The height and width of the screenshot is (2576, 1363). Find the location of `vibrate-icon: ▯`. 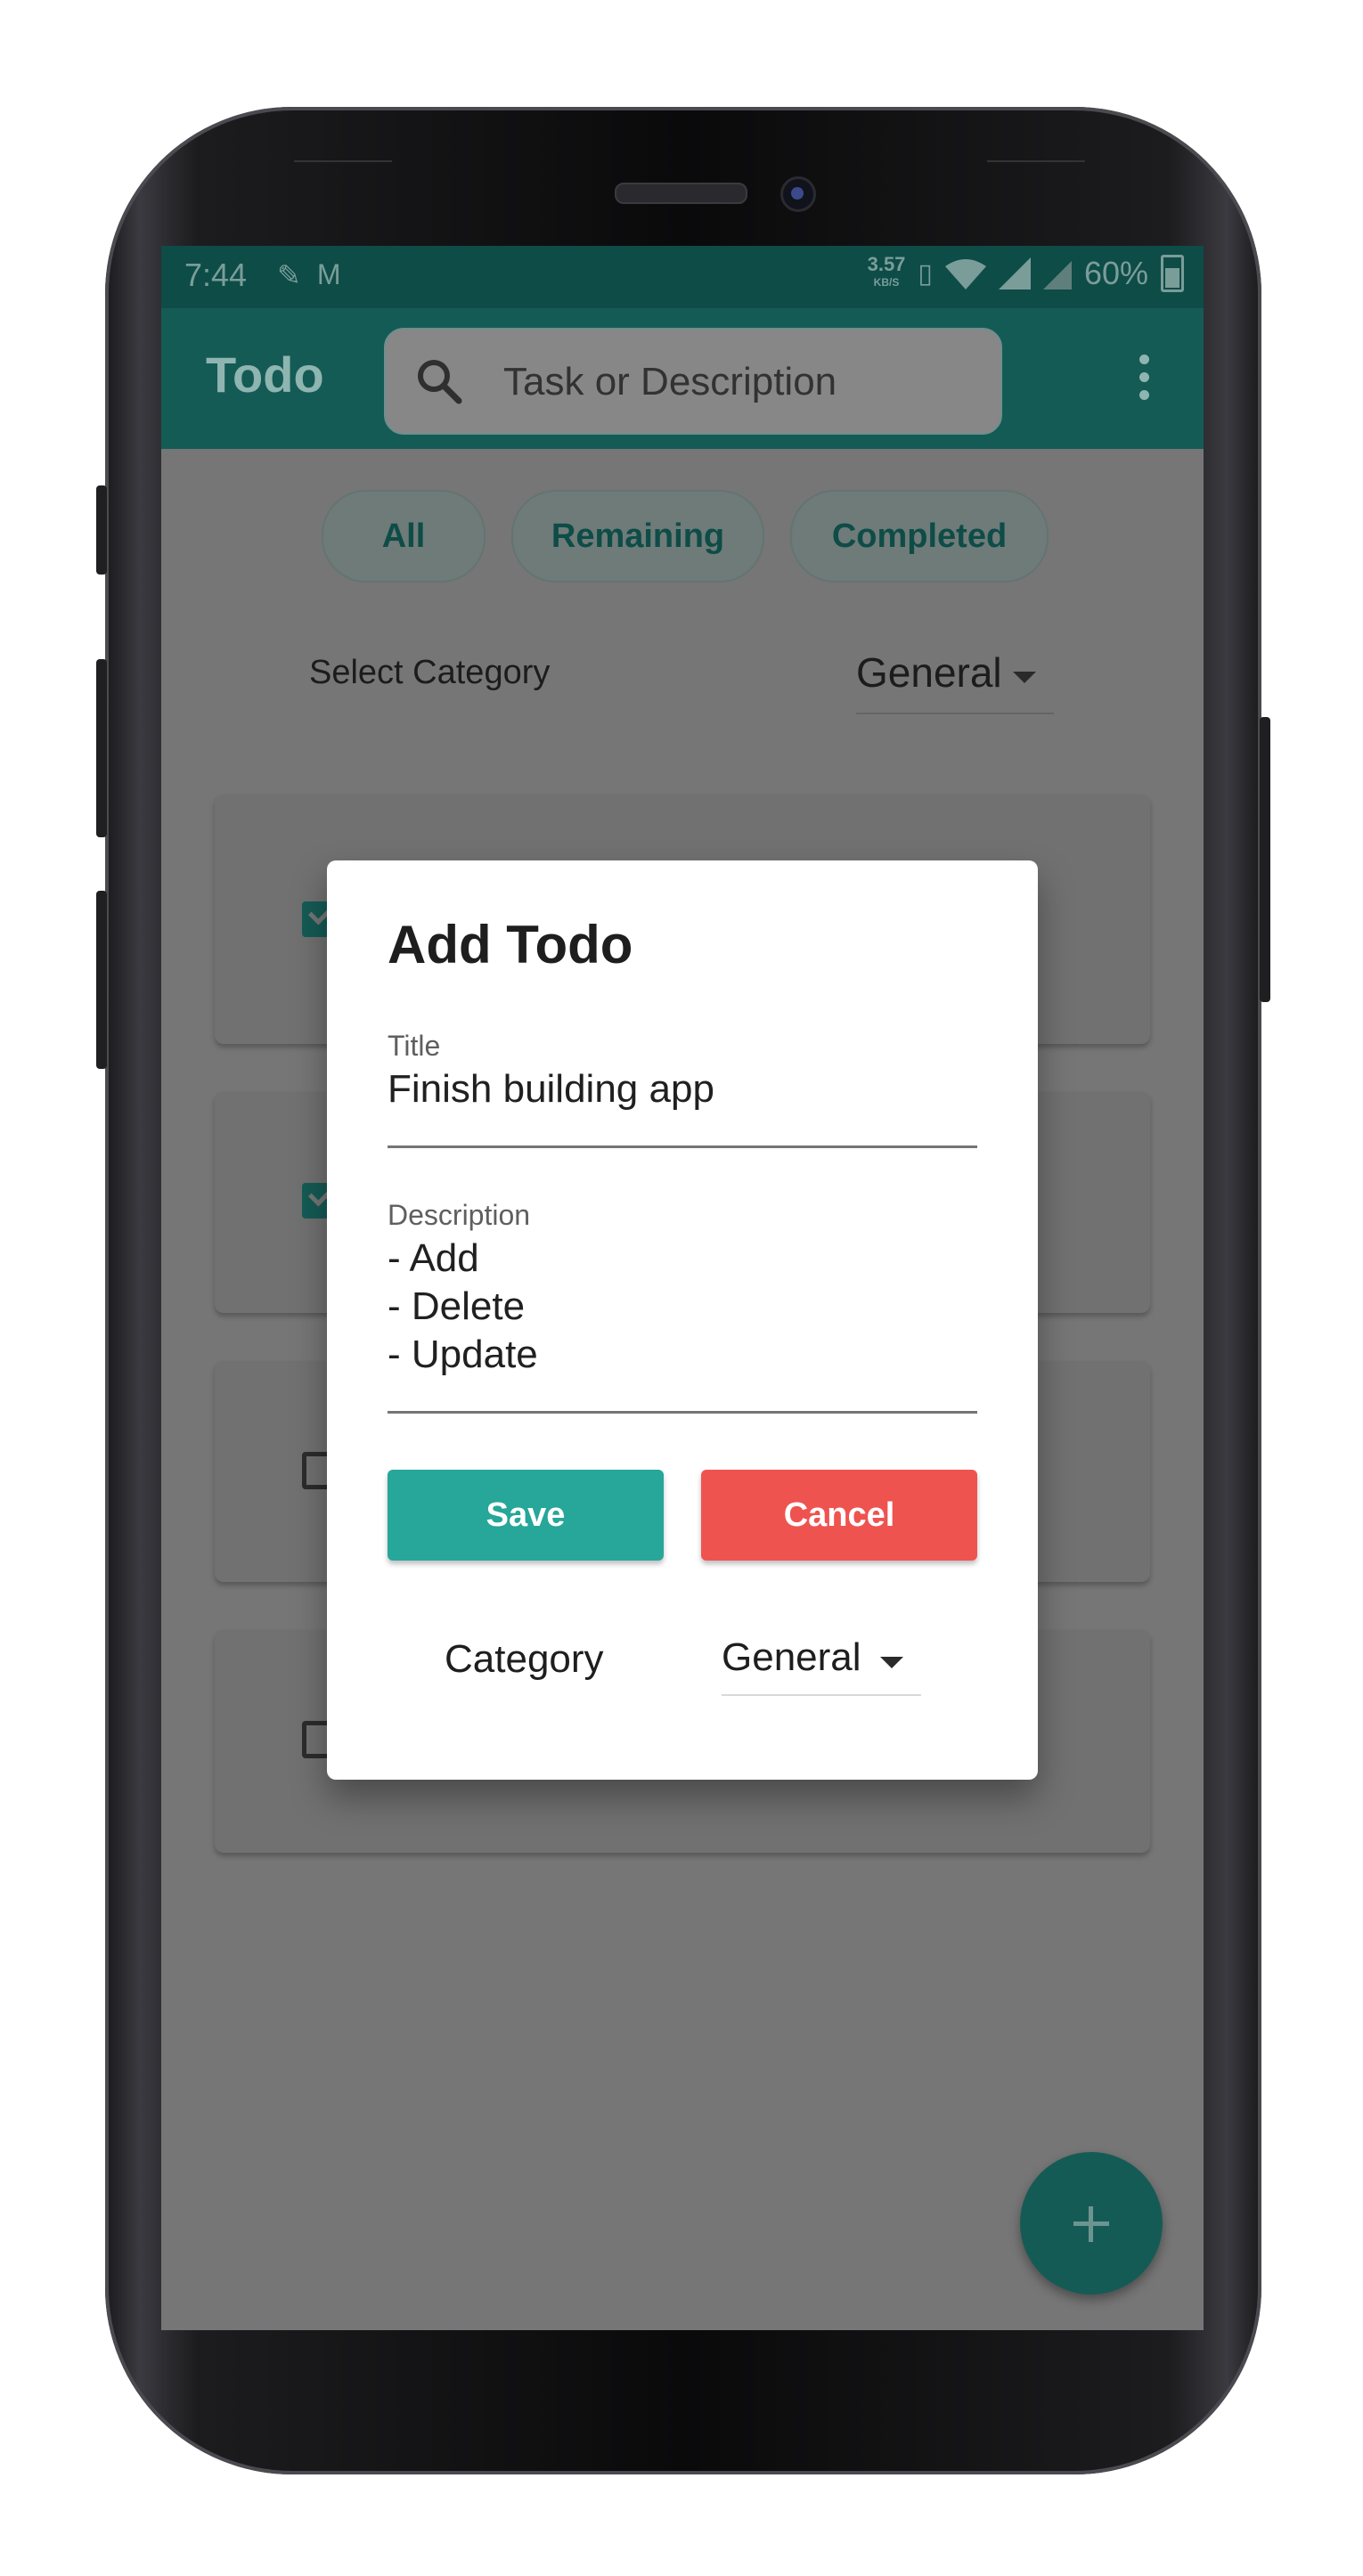

vibrate-icon: ▯ is located at coordinates (926, 274).